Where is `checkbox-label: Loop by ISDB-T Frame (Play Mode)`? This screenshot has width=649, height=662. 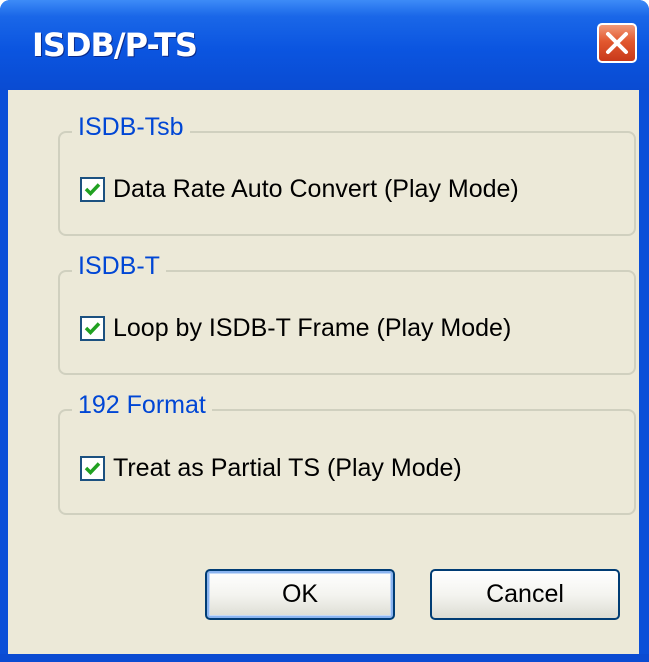 checkbox-label: Loop by ISDB-T Frame (Play Mode) is located at coordinates (312, 328).